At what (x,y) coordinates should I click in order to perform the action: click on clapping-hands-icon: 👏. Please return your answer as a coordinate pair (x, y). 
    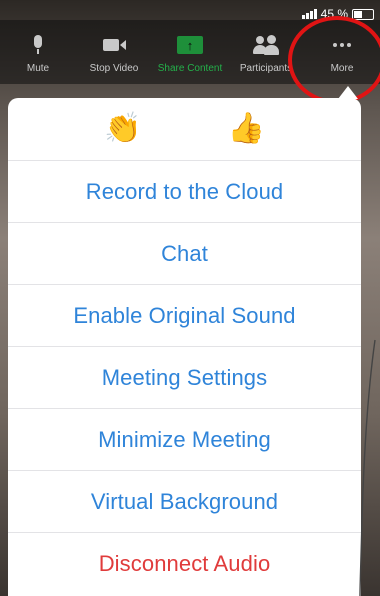
    Looking at the image, I should click on (122, 129).